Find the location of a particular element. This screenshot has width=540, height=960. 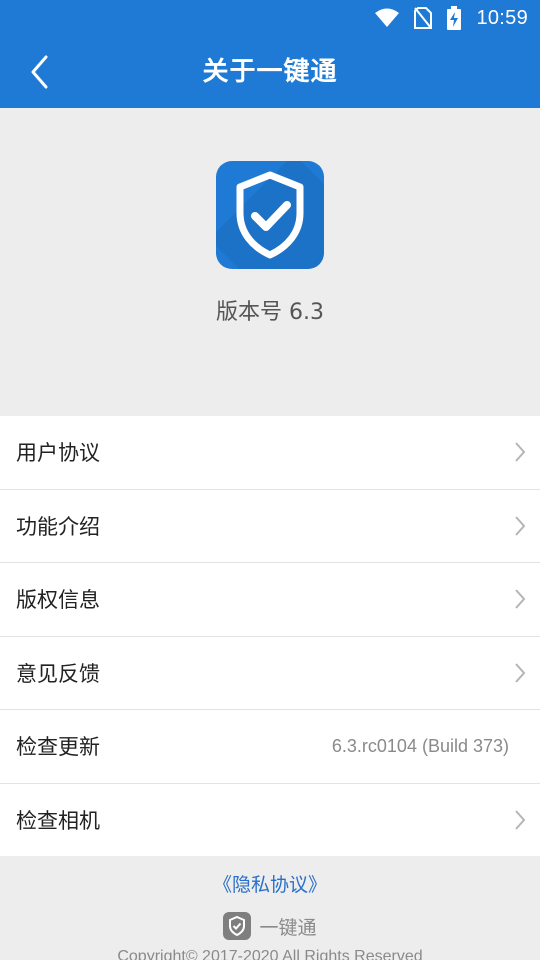

copyright-text: Copyright© 2017-2020 All Rights Reserved is located at coordinates (270, 954).